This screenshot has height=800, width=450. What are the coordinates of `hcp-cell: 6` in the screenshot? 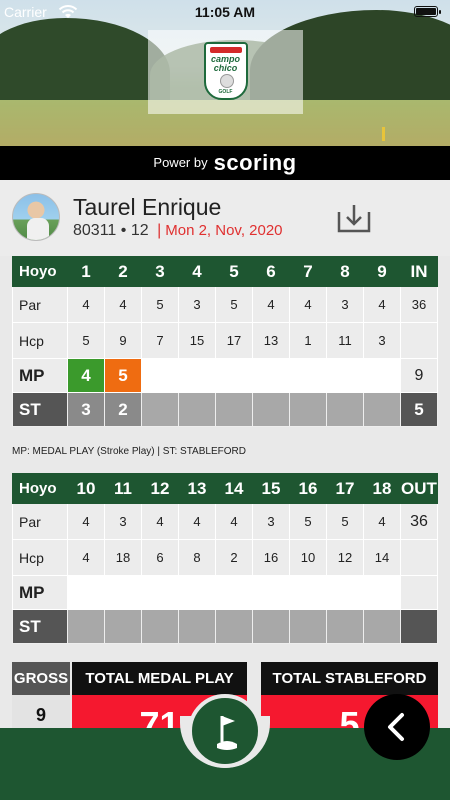 It's located at (160, 557).